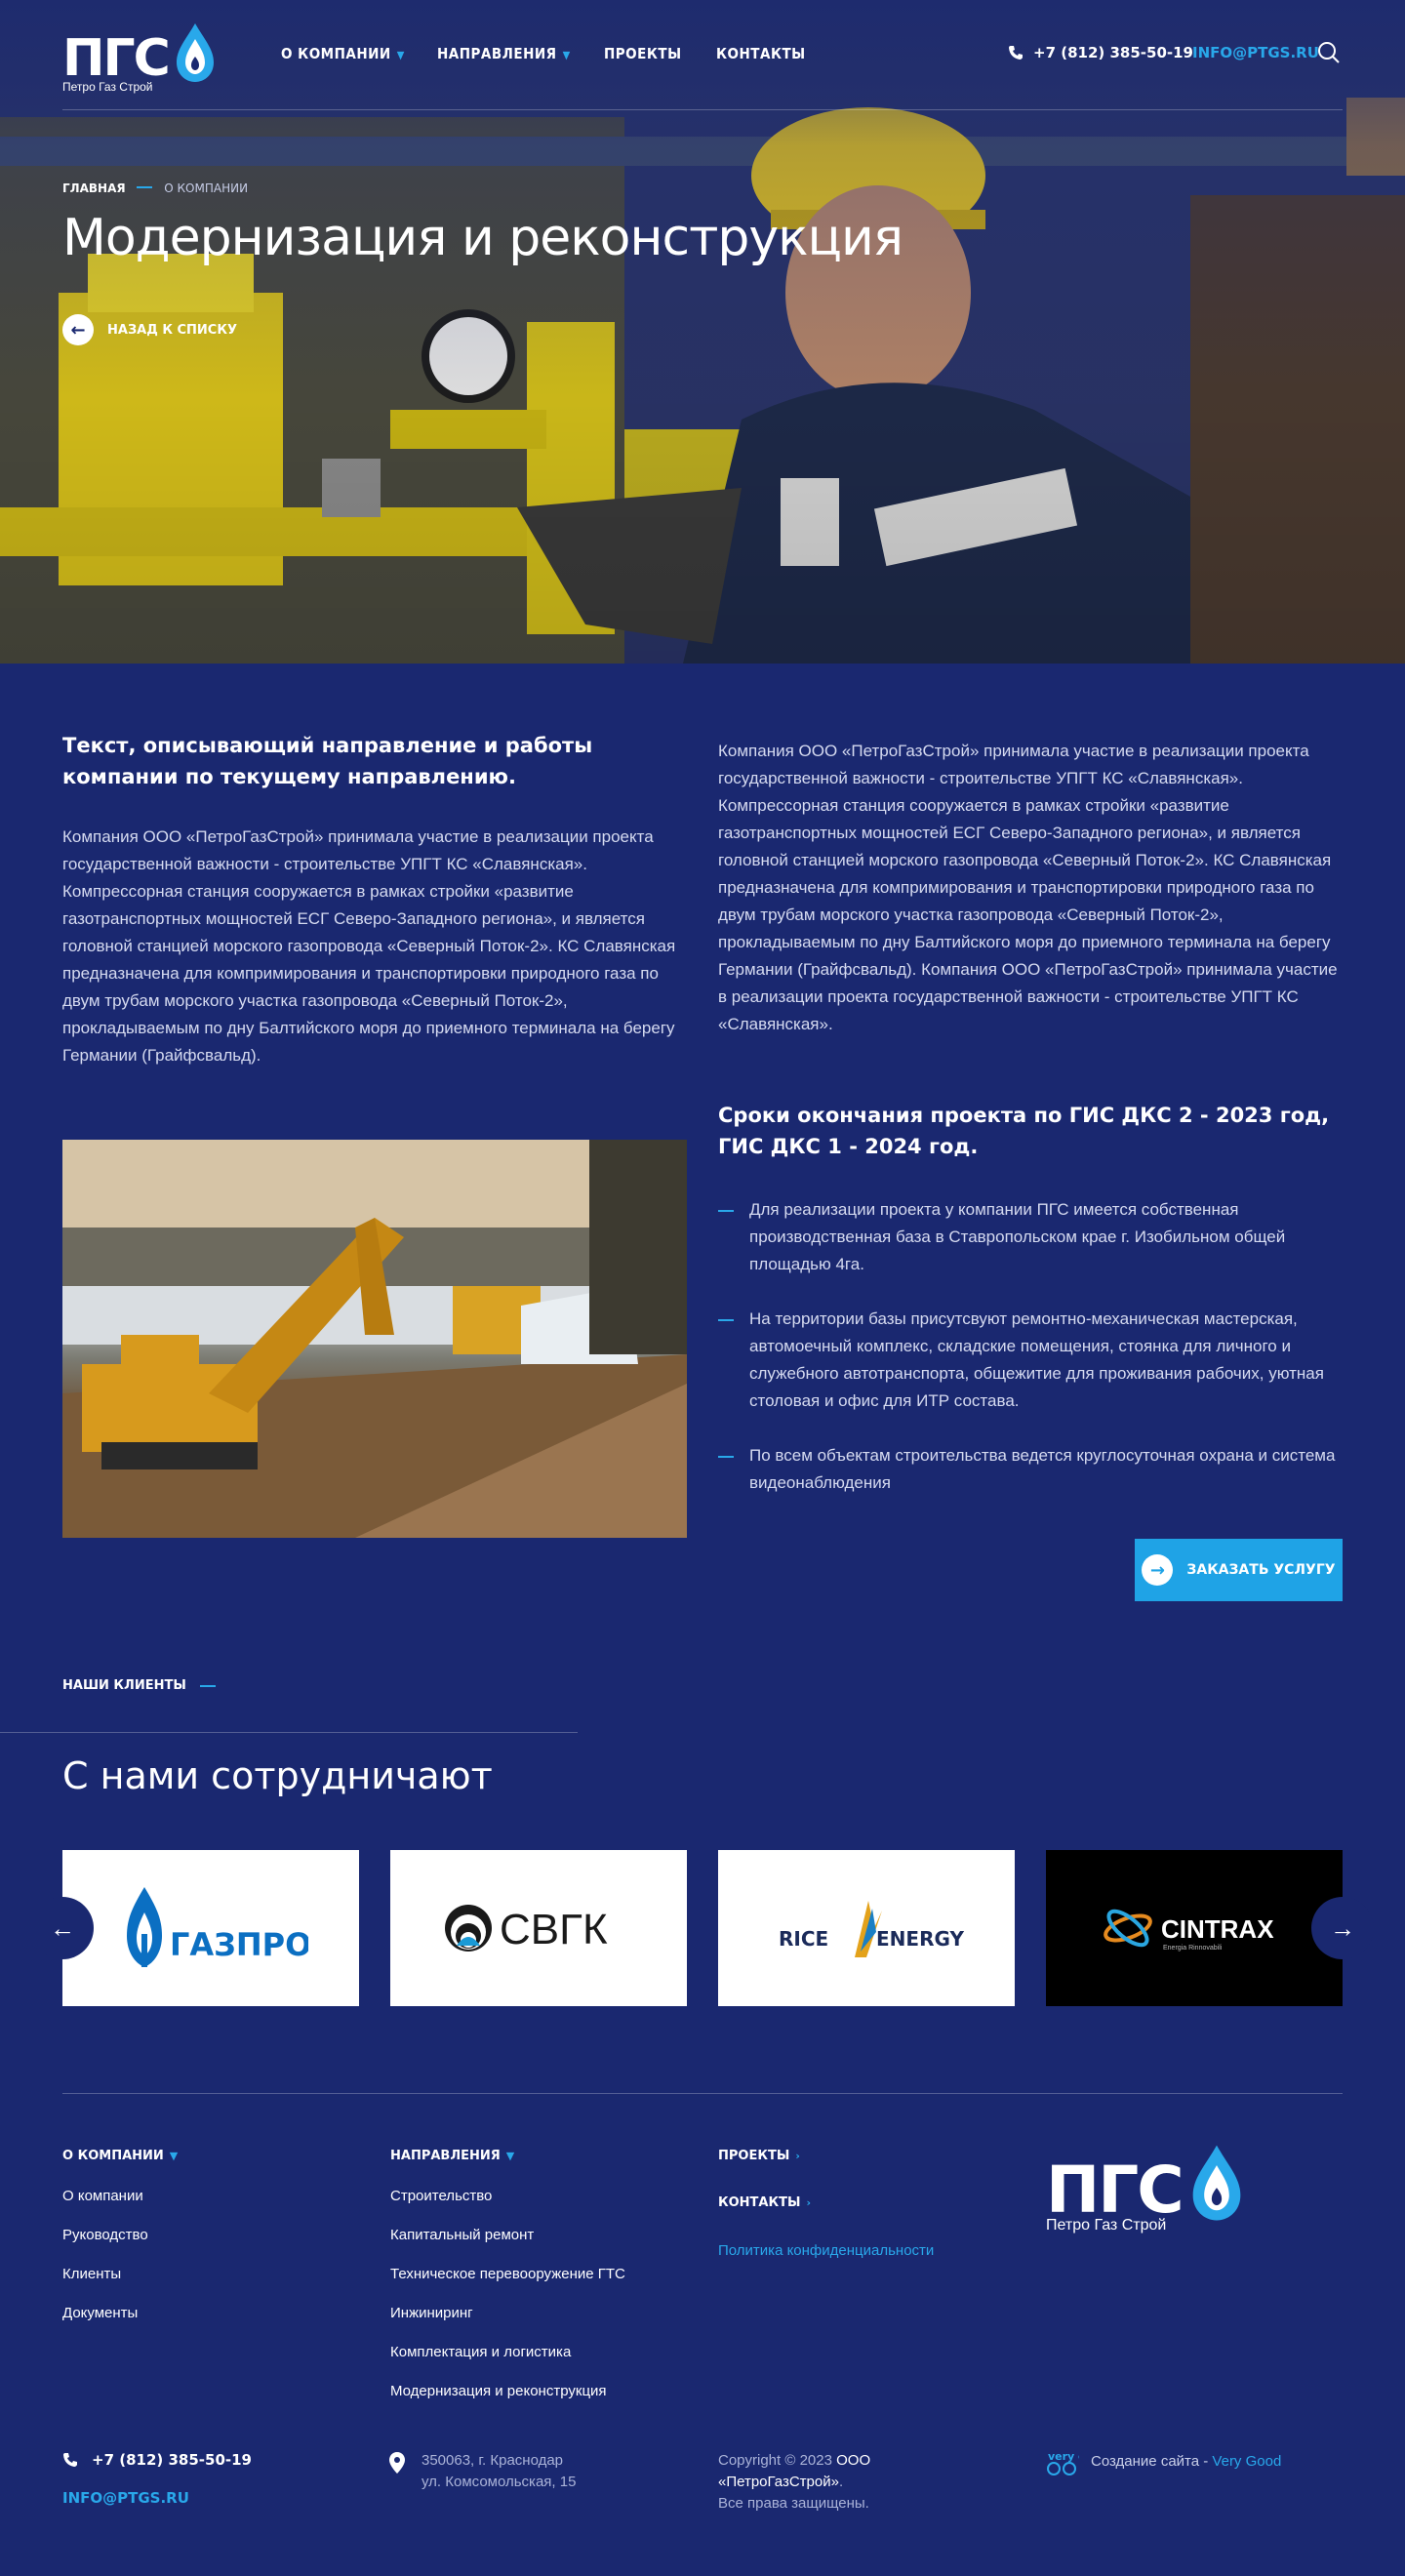 The image size is (1405, 2576). I want to click on svg-text: very good, so click(1063, 2456).